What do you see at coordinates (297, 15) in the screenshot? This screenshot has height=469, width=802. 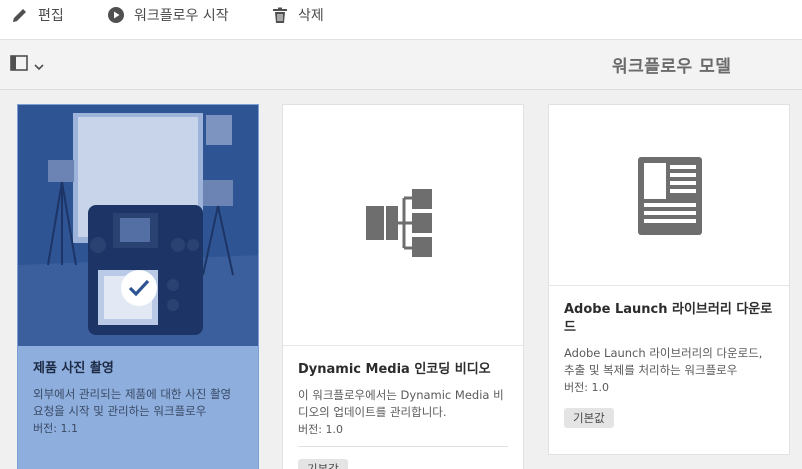 I see `delete-button: 삭제` at bounding box center [297, 15].